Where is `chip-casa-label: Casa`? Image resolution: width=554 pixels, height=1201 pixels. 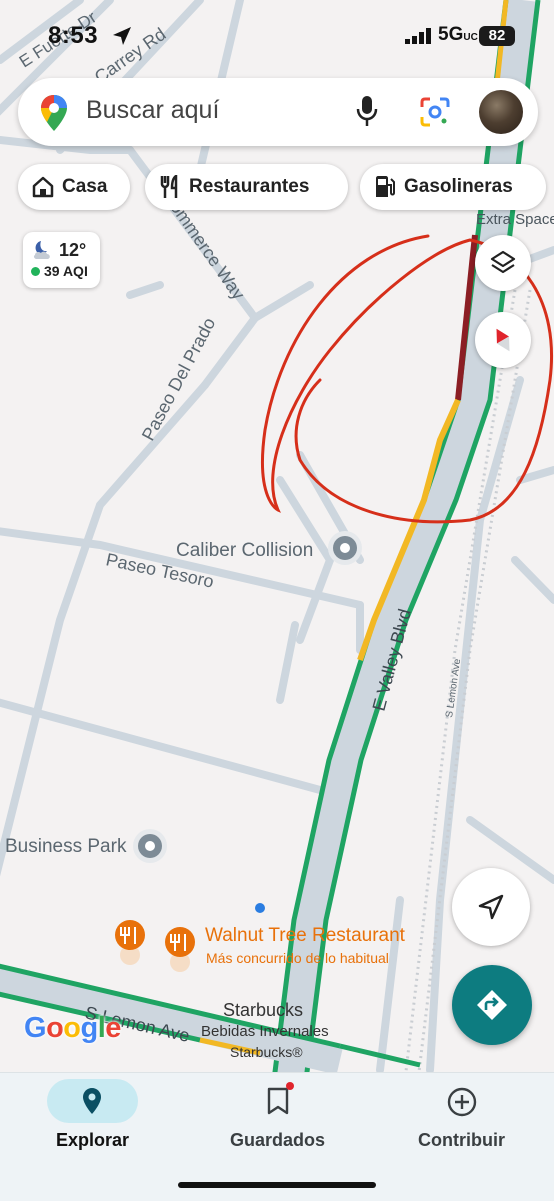 chip-casa-label: Casa is located at coordinates (85, 186).